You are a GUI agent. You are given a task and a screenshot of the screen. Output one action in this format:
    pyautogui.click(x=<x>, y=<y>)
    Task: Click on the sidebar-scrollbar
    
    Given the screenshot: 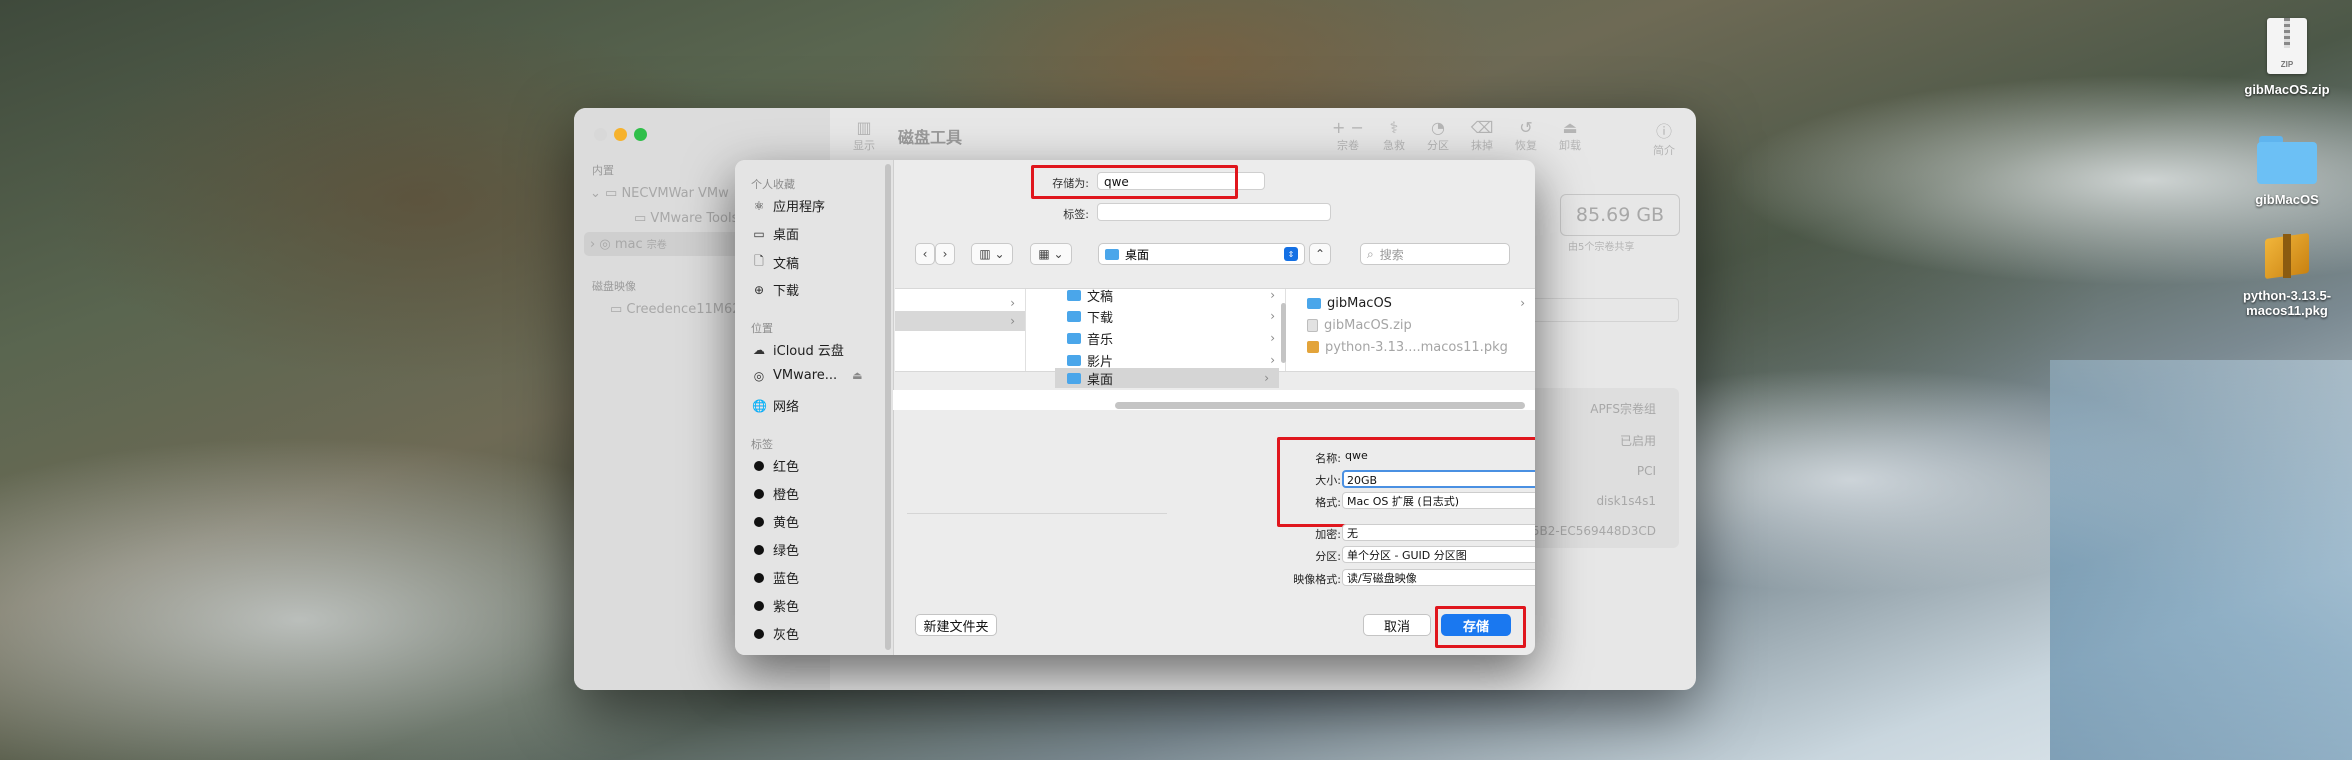 What is the action you would take?
    pyautogui.click(x=888, y=407)
    